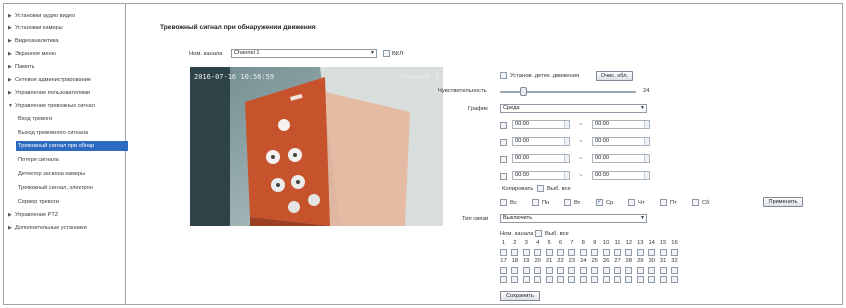 This screenshot has width=846, height=308. I want to click on sidebar-item-av-settings: ▶ Установки аудио видео, so click(41, 16).